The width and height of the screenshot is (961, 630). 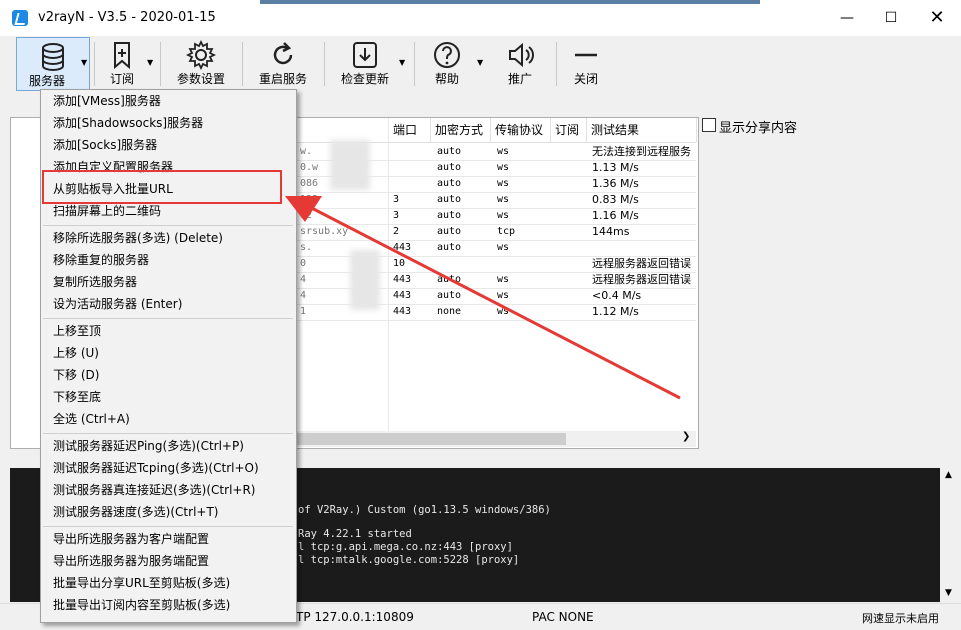 I want to click on menu-item: 测试服务器延迟Tcping(多选)(Ctrl+O), so click(x=171, y=468).